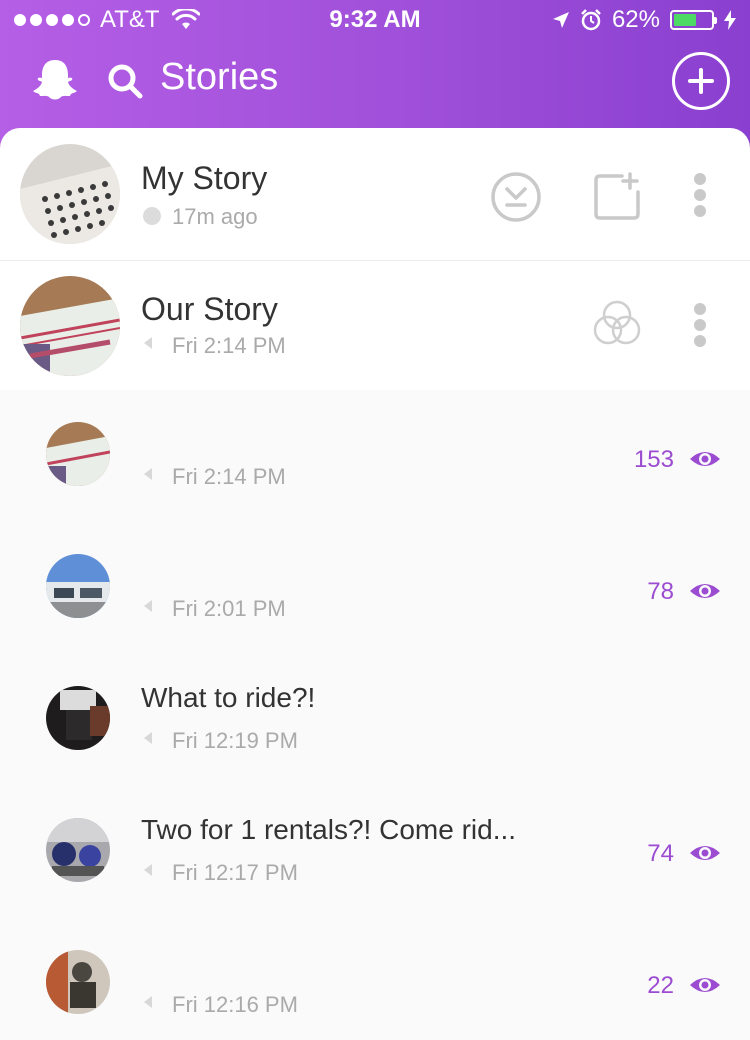 This screenshot has height=1040, width=750. What do you see at coordinates (228, 697) in the screenshot?
I see `snap-title: What to ride?!` at bounding box center [228, 697].